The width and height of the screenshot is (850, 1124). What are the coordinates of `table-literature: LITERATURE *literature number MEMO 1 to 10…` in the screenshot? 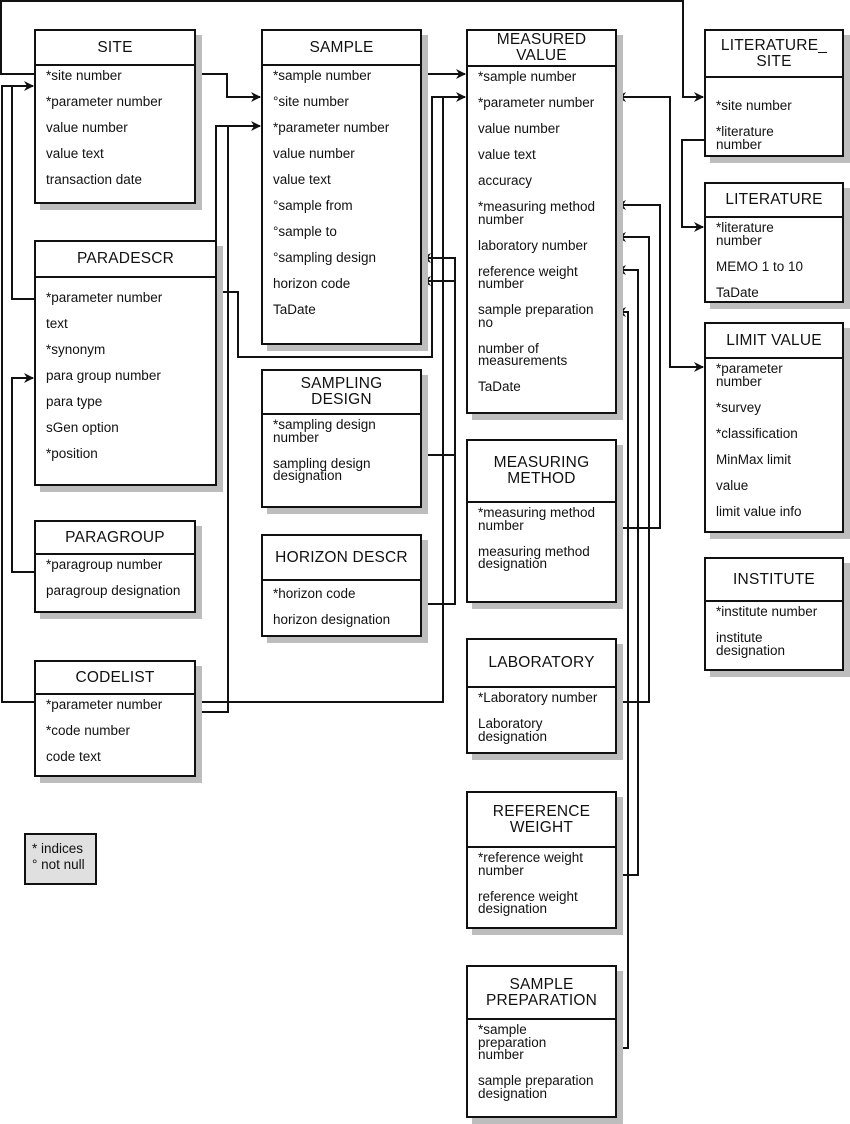 It's located at (774, 242).